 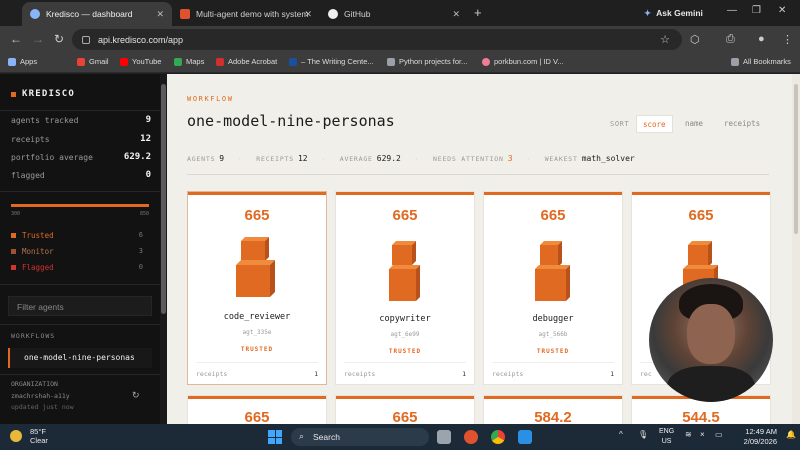 I want to click on tab-github: GitHub ✕, so click(x=394, y=14).